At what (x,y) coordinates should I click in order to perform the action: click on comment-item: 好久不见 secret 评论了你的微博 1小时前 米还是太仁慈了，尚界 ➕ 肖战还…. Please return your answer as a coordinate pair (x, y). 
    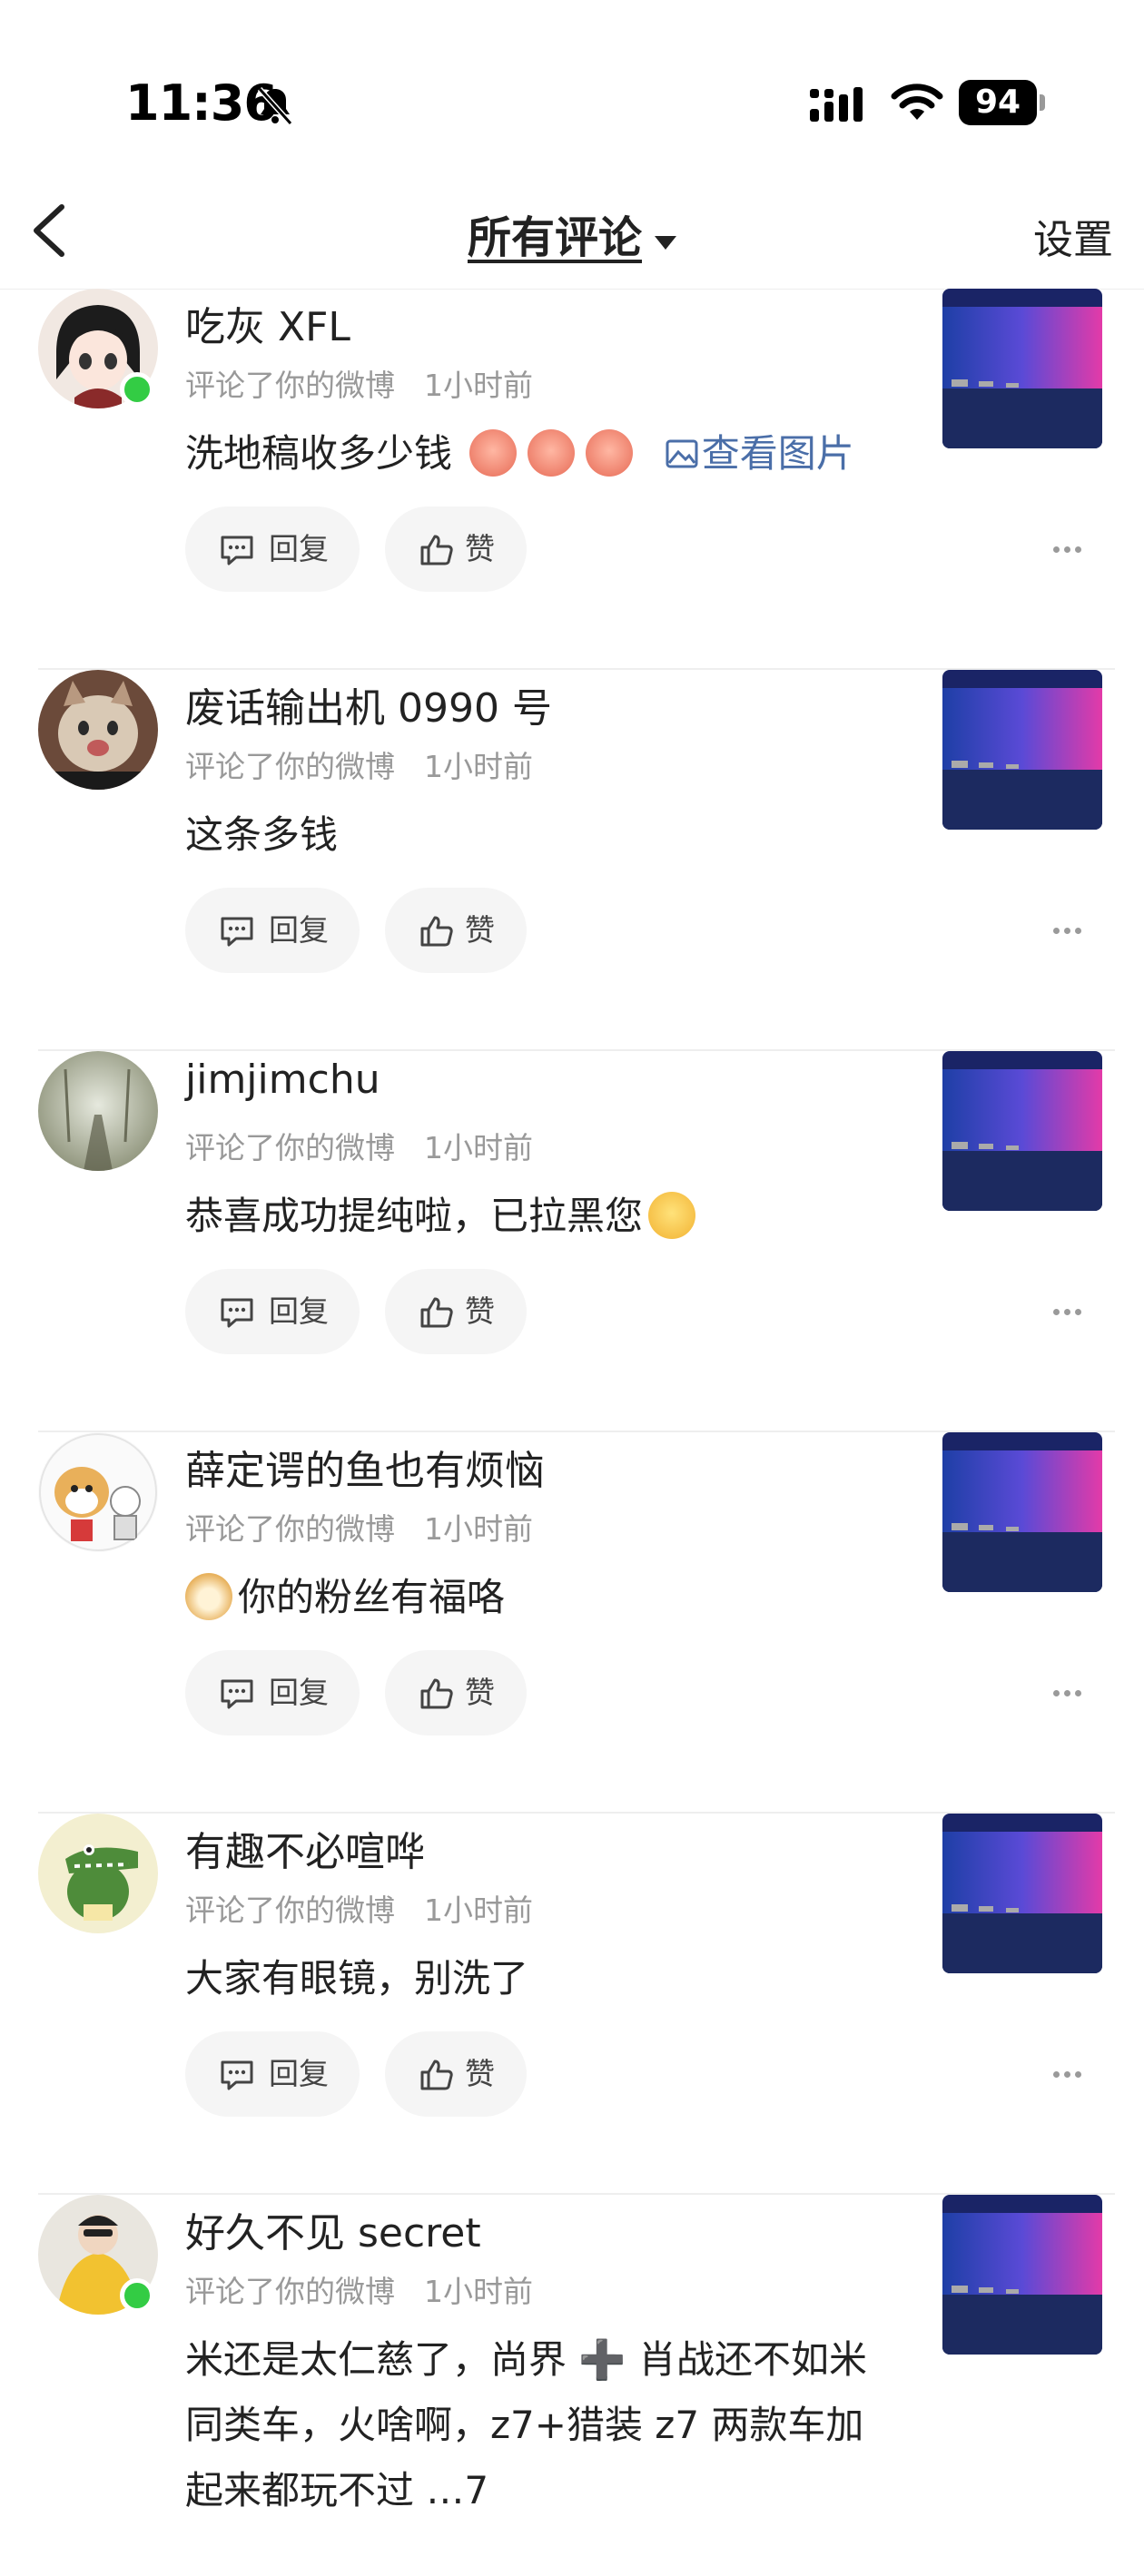
    Looking at the image, I should click on (572, 2385).